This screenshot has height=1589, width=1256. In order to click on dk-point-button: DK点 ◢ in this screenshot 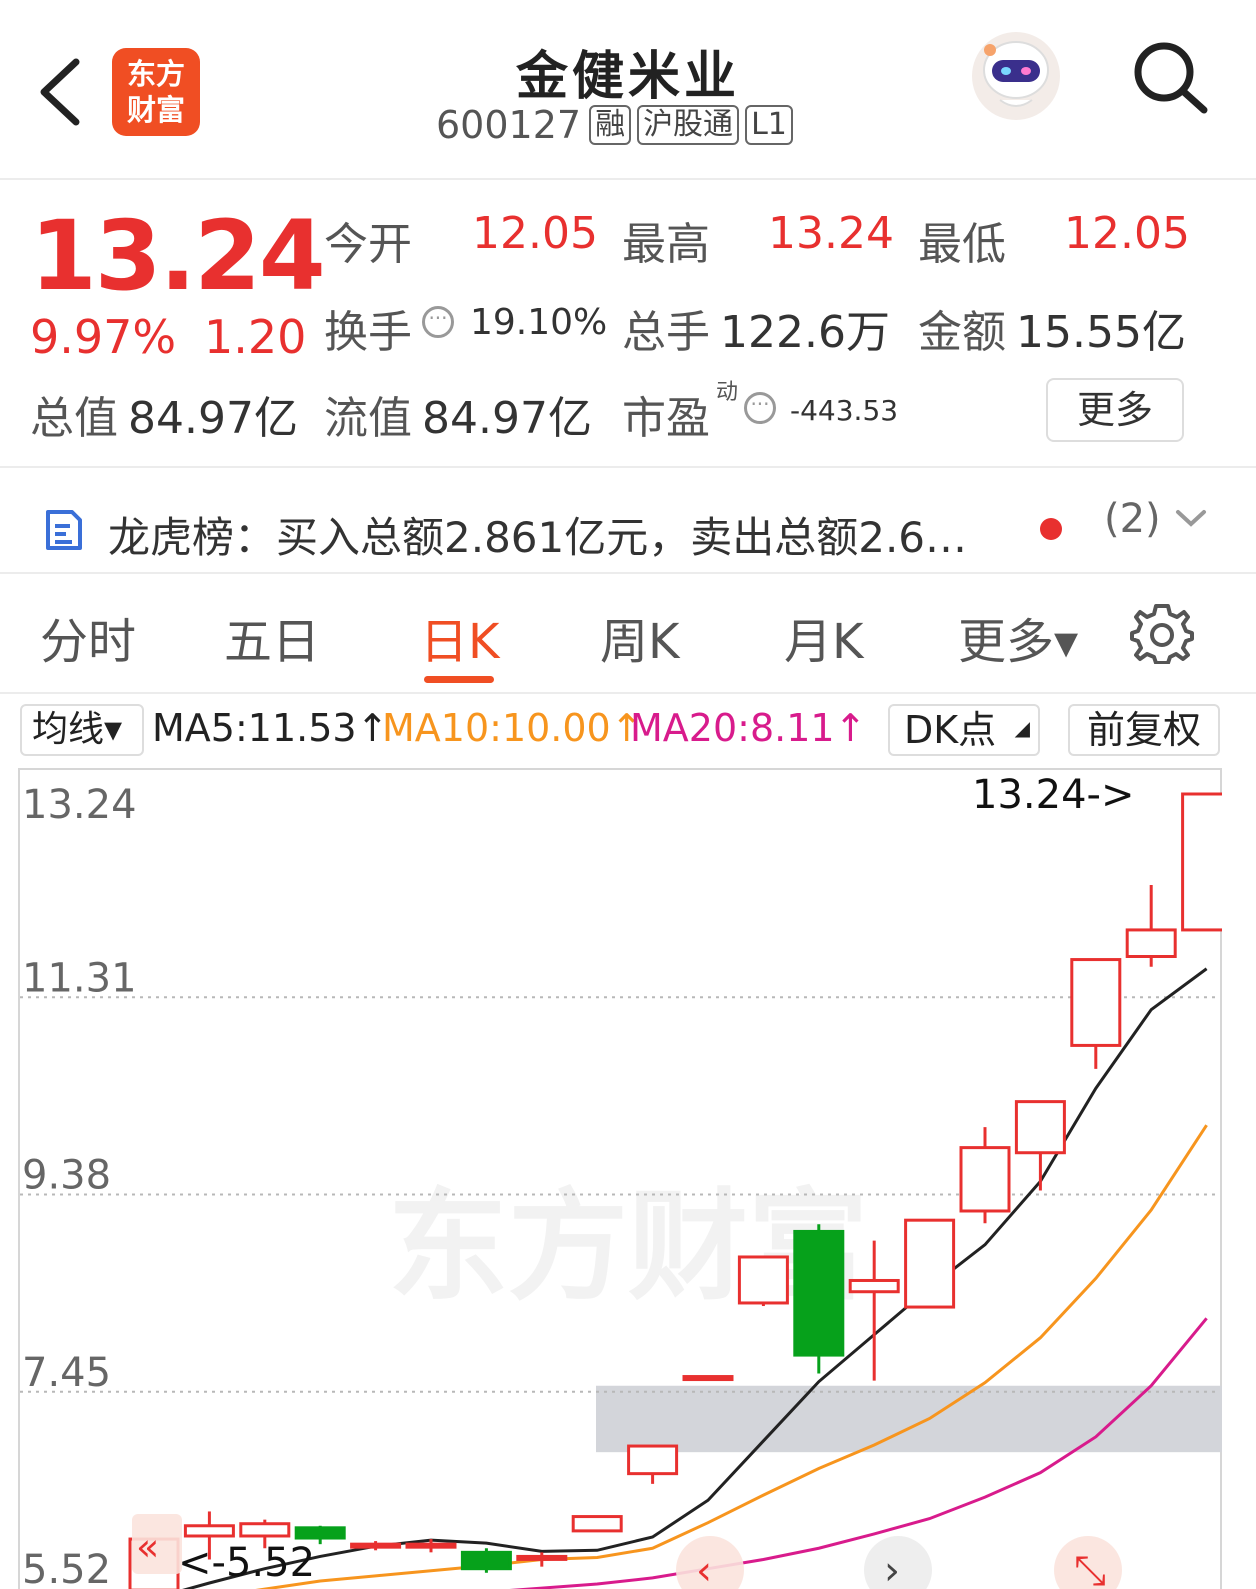, I will do `click(964, 730)`.